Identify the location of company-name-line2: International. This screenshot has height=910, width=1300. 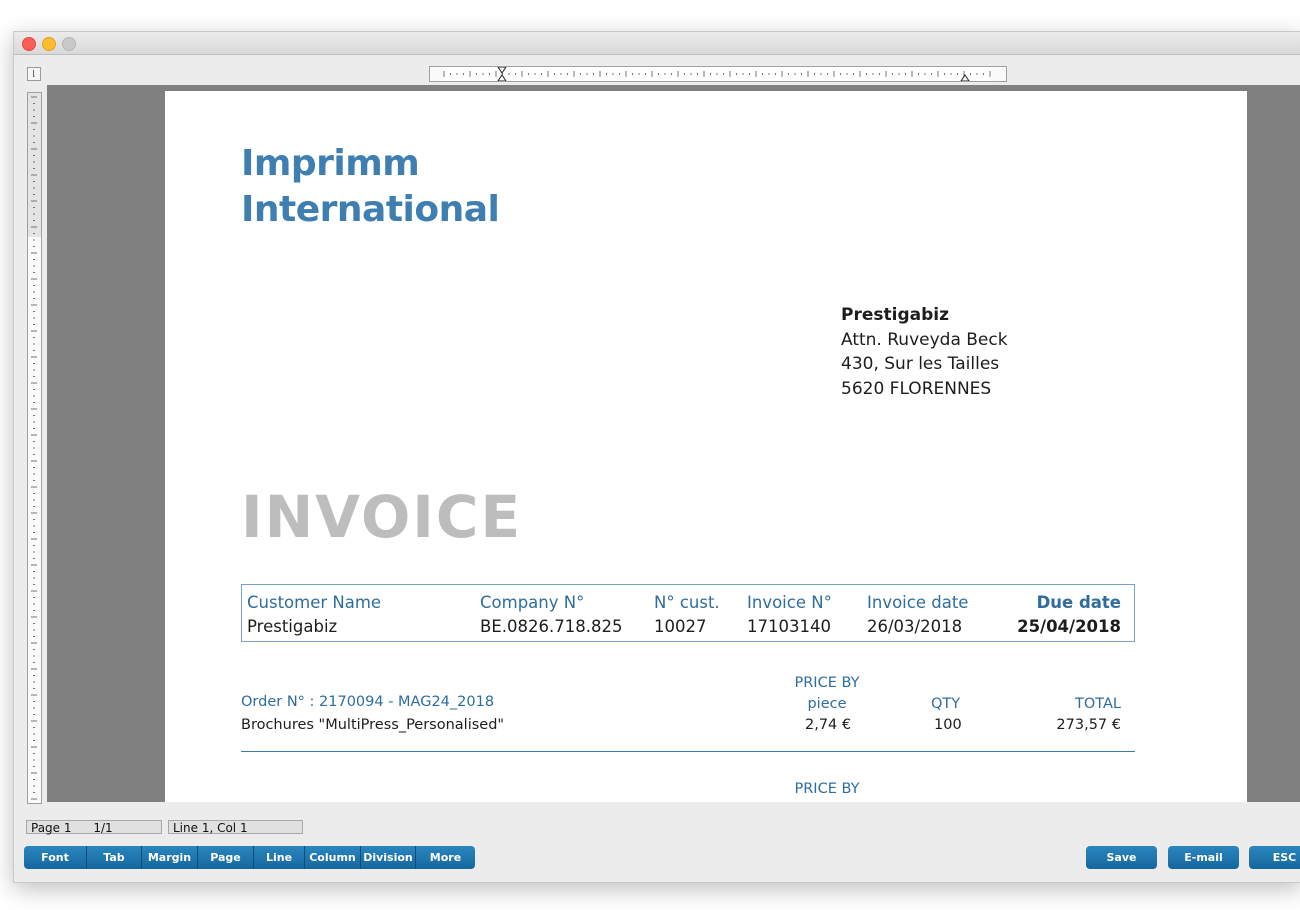
(370, 209).